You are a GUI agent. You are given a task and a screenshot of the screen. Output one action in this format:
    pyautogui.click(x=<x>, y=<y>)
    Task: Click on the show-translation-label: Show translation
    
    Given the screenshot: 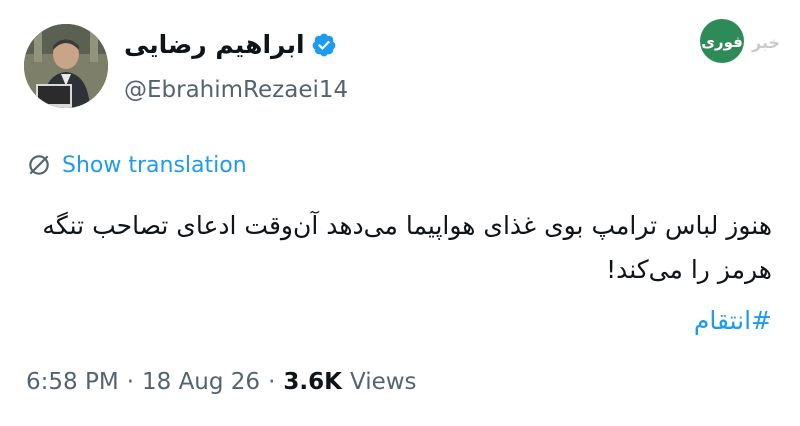 What is the action you would take?
    pyautogui.click(x=154, y=165)
    